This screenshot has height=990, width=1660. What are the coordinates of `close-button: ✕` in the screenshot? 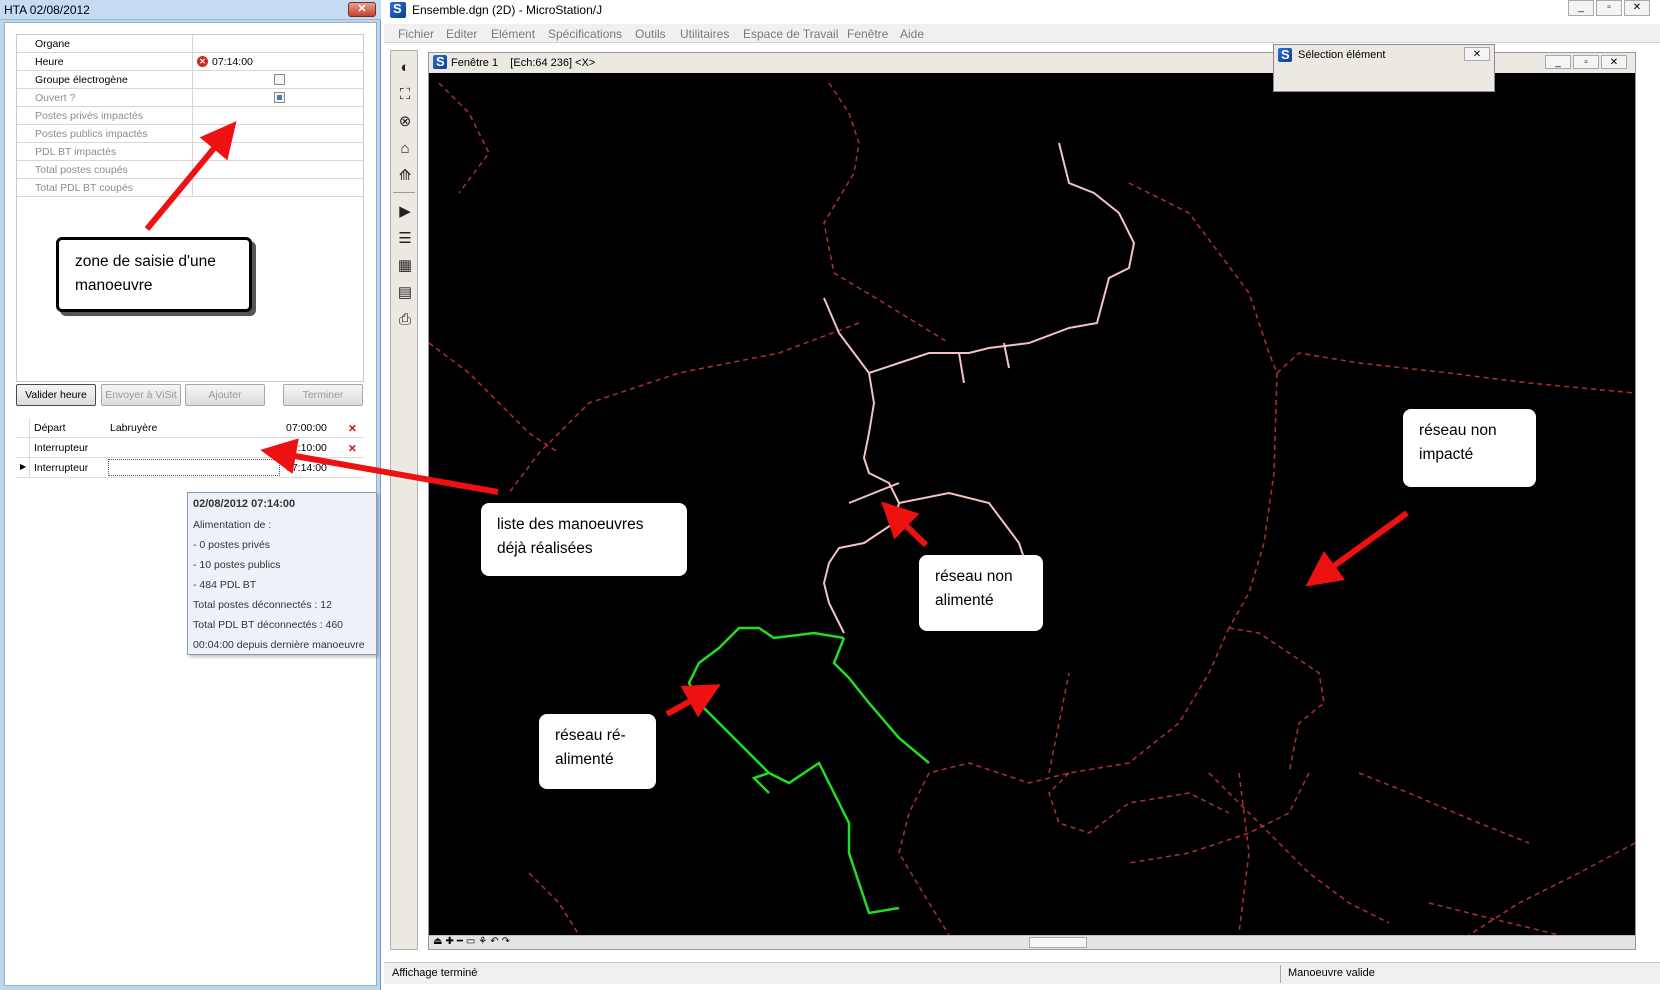 It's located at (362, 9).